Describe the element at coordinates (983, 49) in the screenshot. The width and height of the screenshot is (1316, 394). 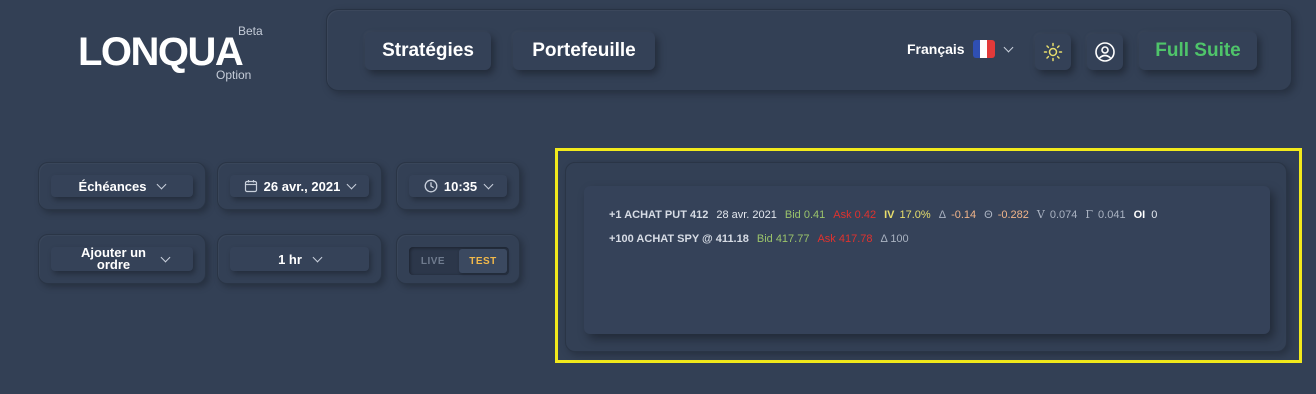
I see `france-flag-icon` at that location.